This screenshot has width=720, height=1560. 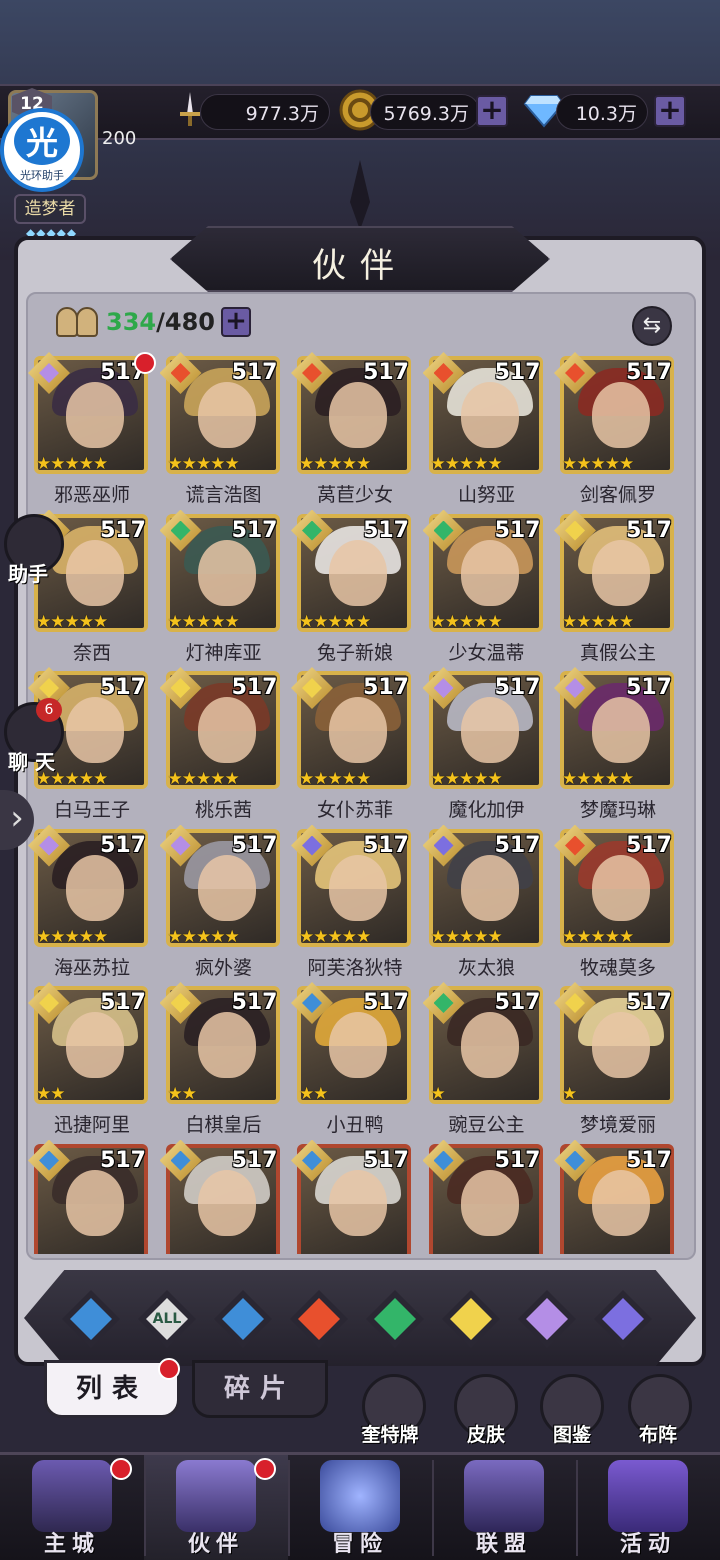 What do you see at coordinates (614, 1062) in the screenshot?
I see `character-card: 517 ★ 梦境爱丽` at bounding box center [614, 1062].